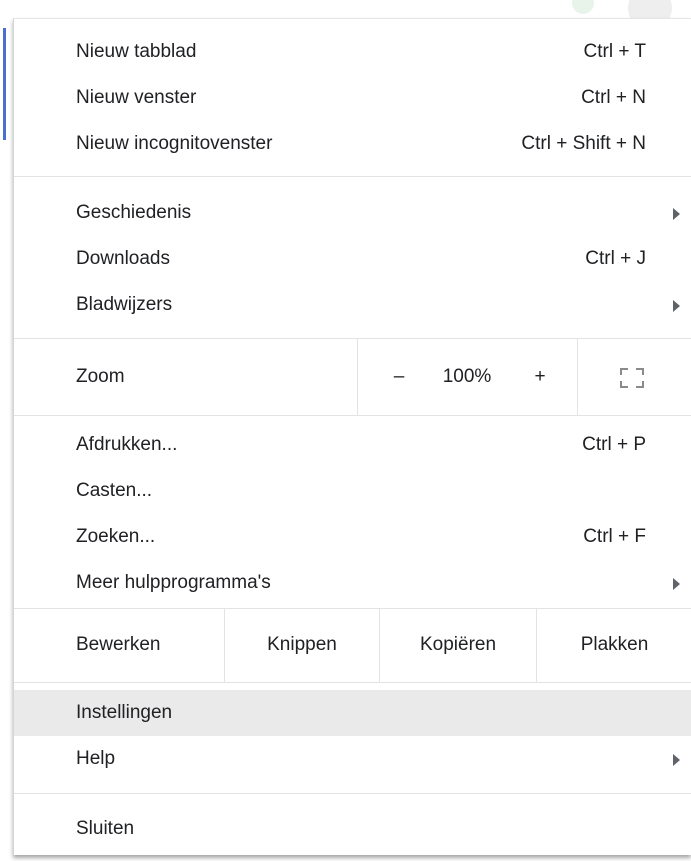 This screenshot has height=861, width=691. I want to click on menu-item-new-incognito-window: Nieuw incognitovenster Ctrl + Shift + N, so click(352, 144).